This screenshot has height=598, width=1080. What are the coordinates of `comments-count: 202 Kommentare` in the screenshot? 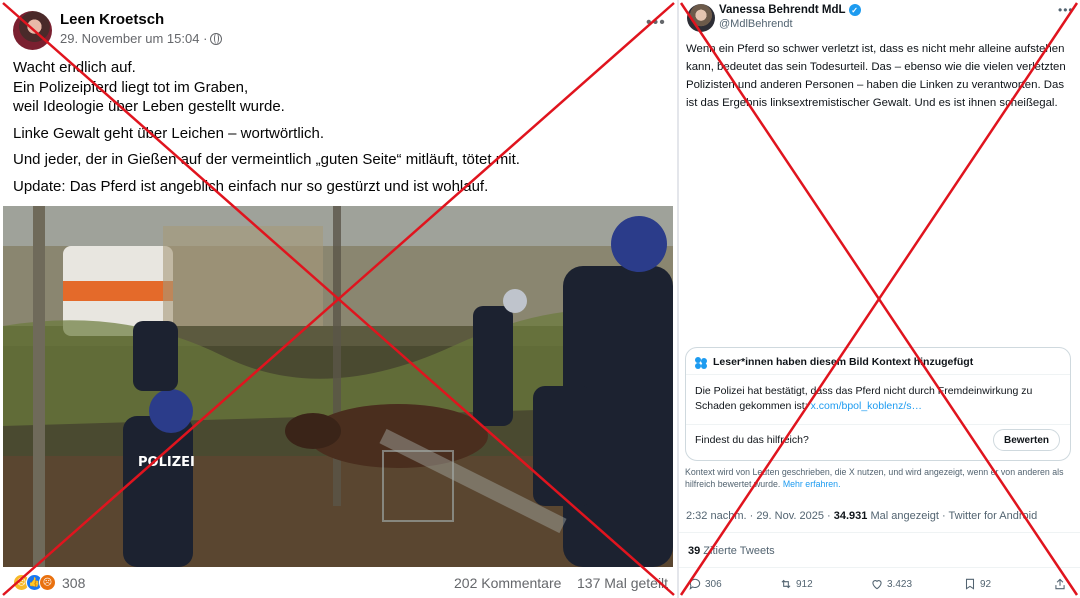 It's located at (507, 583).